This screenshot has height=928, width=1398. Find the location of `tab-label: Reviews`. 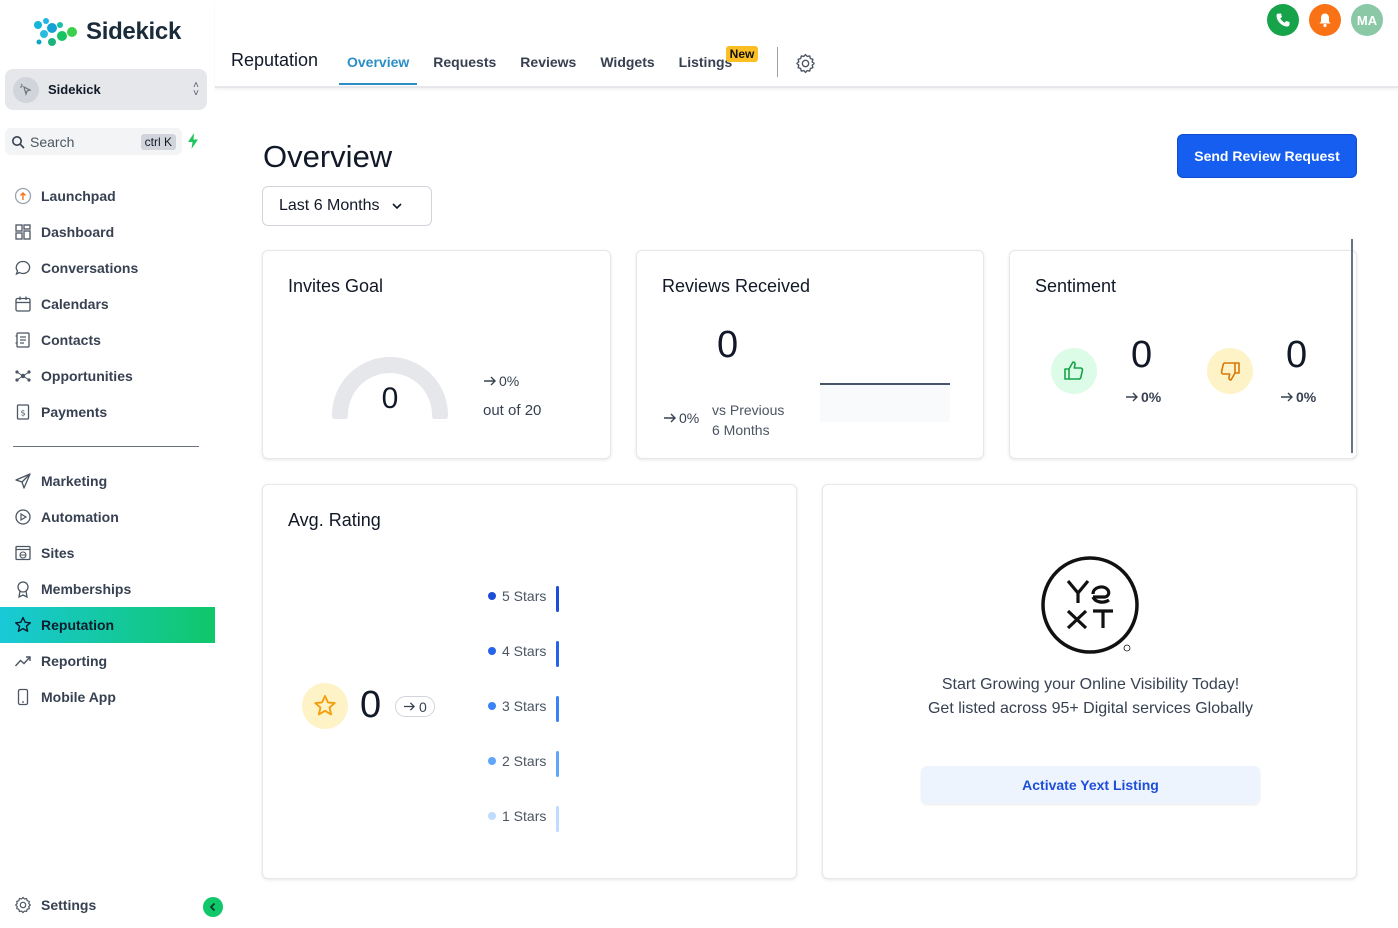

tab-label: Reviews is located at coordinates (548, 62).